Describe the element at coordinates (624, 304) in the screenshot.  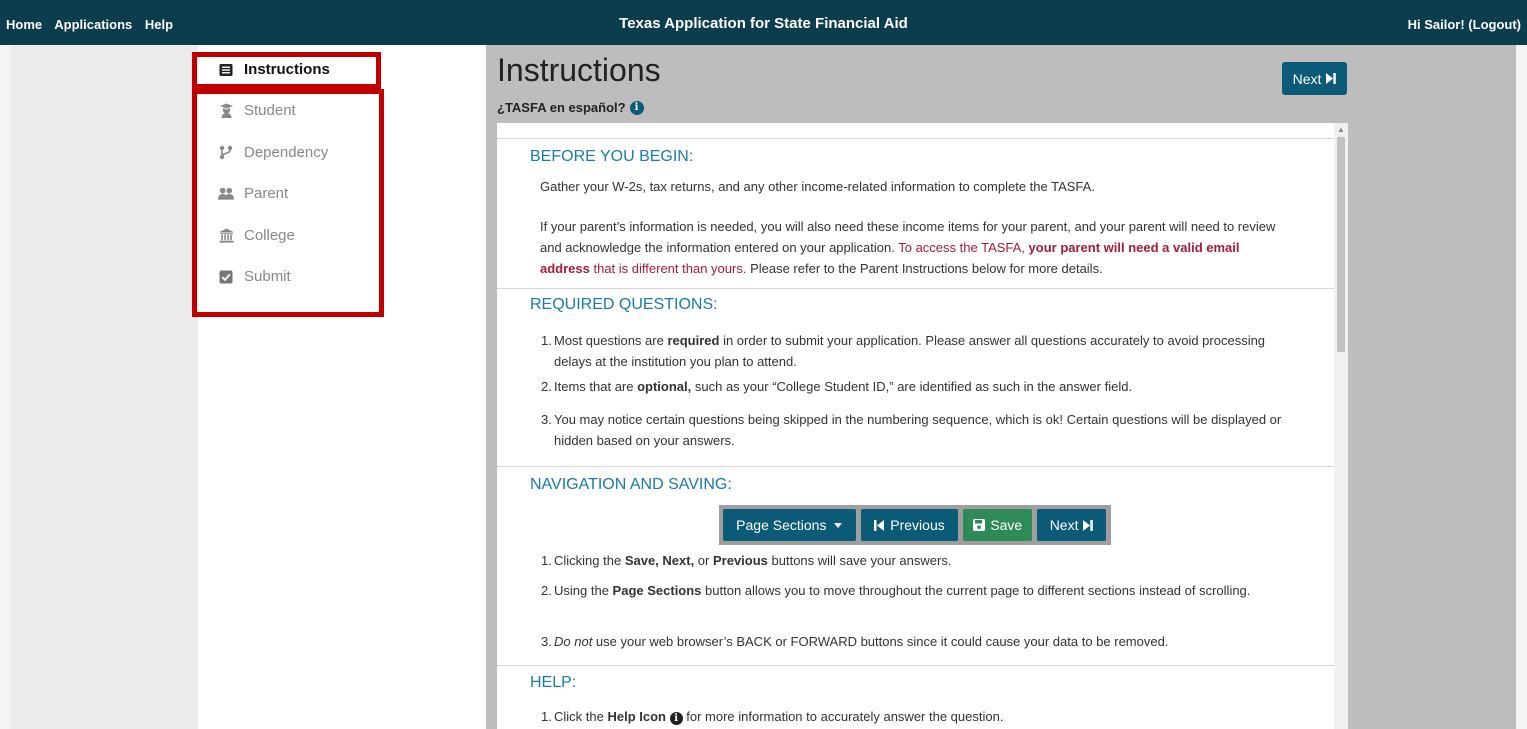
I see `section-title-required: REQUIRED QUESTIONS:` at that location.